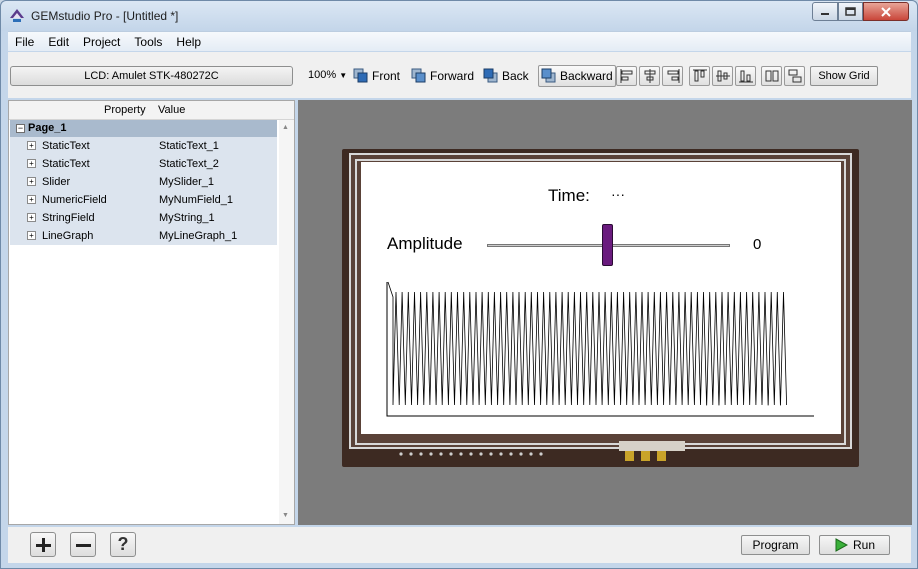  Describe the element at coordinates (343, 75) in the screenshot. I see `dropdown-arrow-icon: ▼` at that location.